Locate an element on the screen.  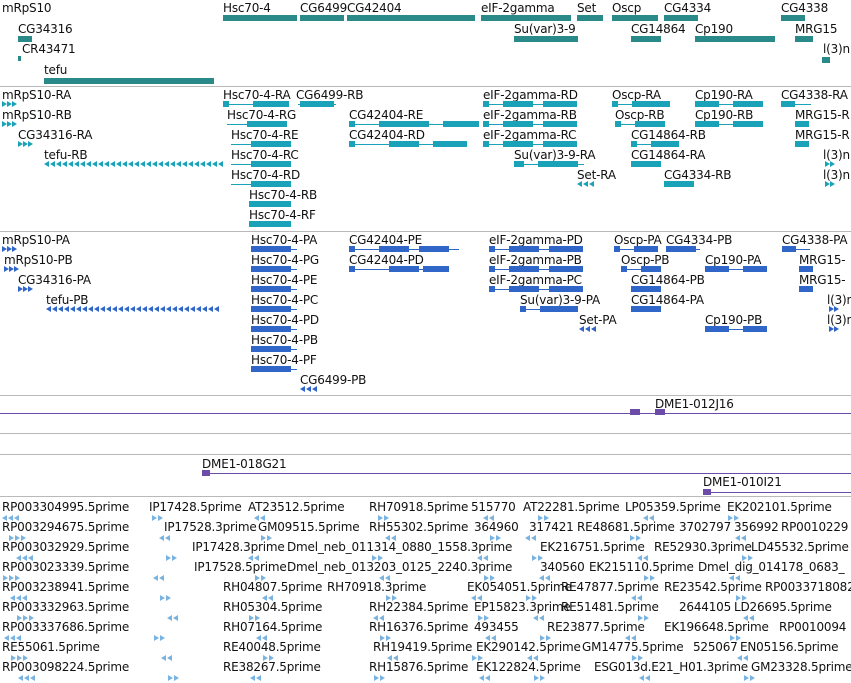
est-label: GM09515.5prime is located at coordinates (309, 527).